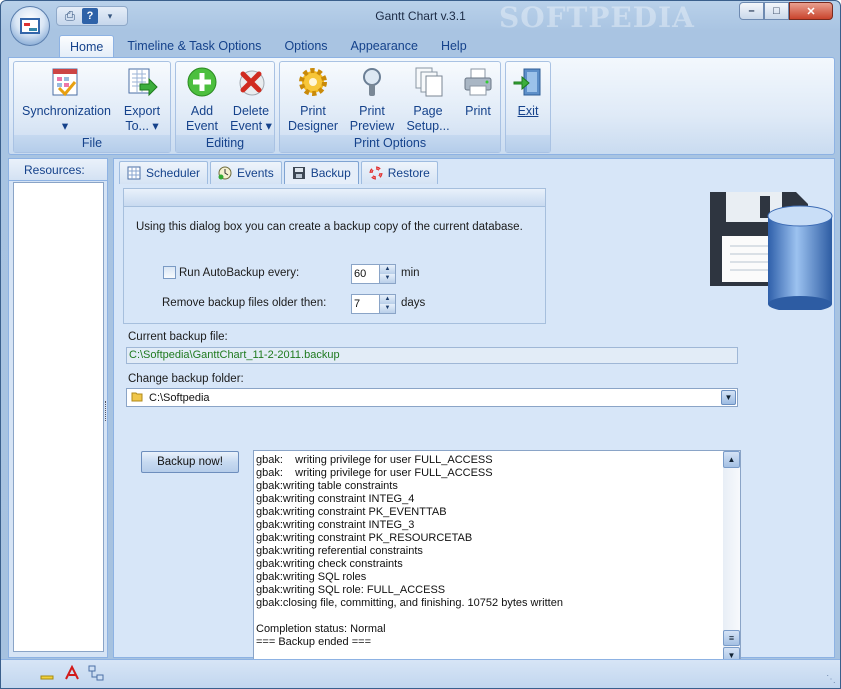 The image size is (841, 689). What do you see at coordinates (202, 100) in the screenshot?
I see `add-event-button: Add Event` at bounding box center [202, 100].